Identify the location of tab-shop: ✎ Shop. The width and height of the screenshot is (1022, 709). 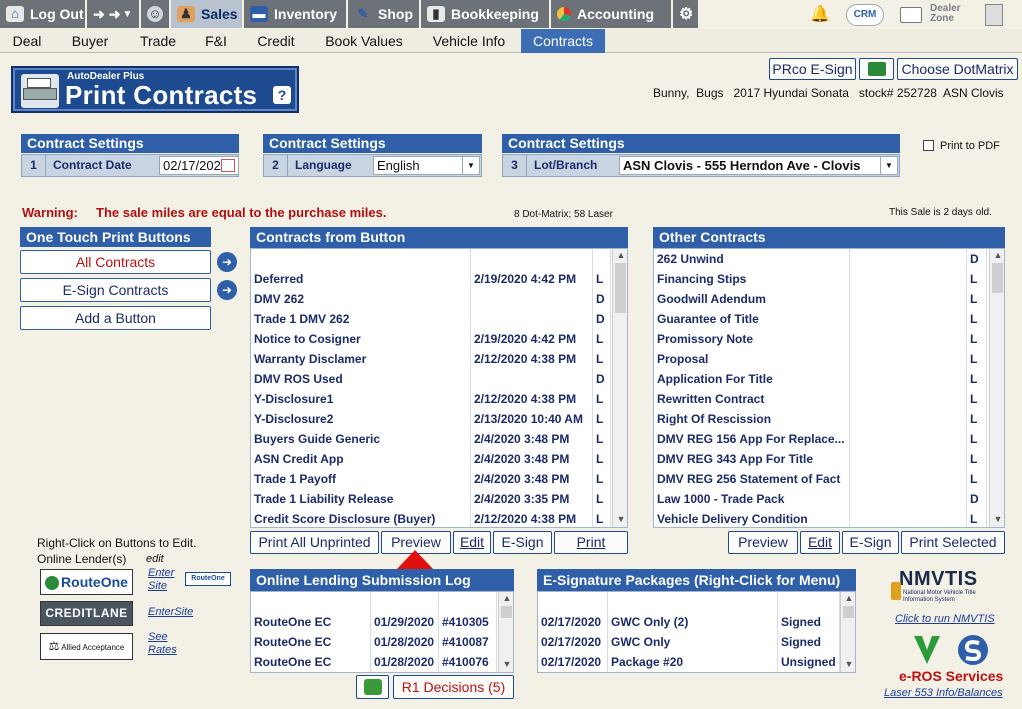
(384, 14).